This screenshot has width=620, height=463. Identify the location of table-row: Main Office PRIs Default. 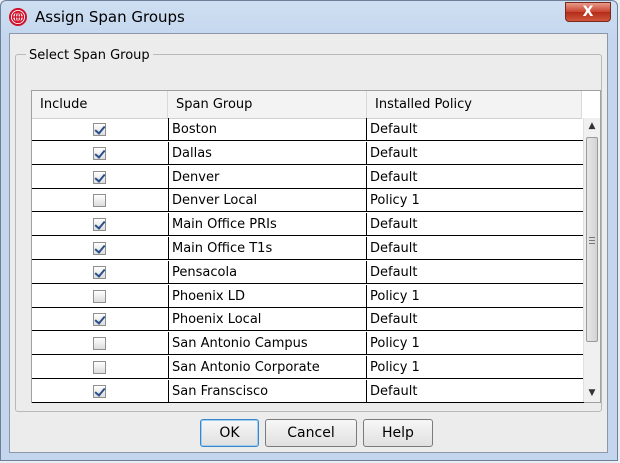
(308, 225).